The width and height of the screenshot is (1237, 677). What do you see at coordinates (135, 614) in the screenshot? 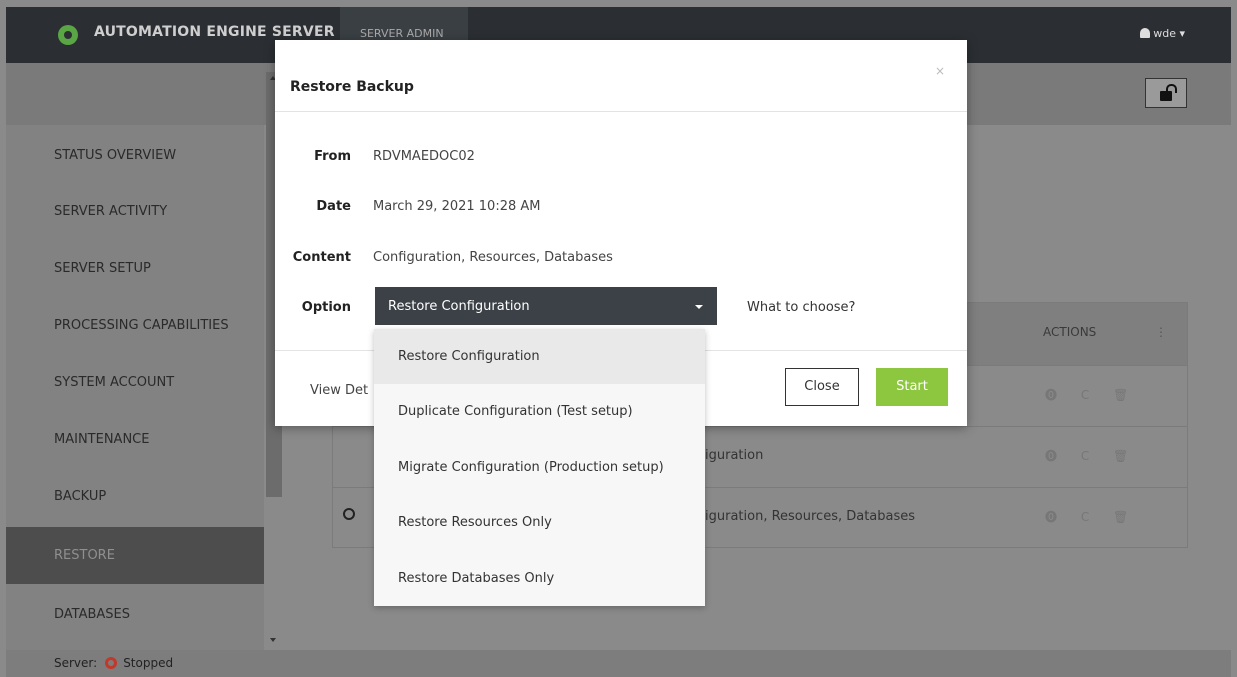
I see `sidebar-item-databases: DATABASES` at bounding box center [135, 614].